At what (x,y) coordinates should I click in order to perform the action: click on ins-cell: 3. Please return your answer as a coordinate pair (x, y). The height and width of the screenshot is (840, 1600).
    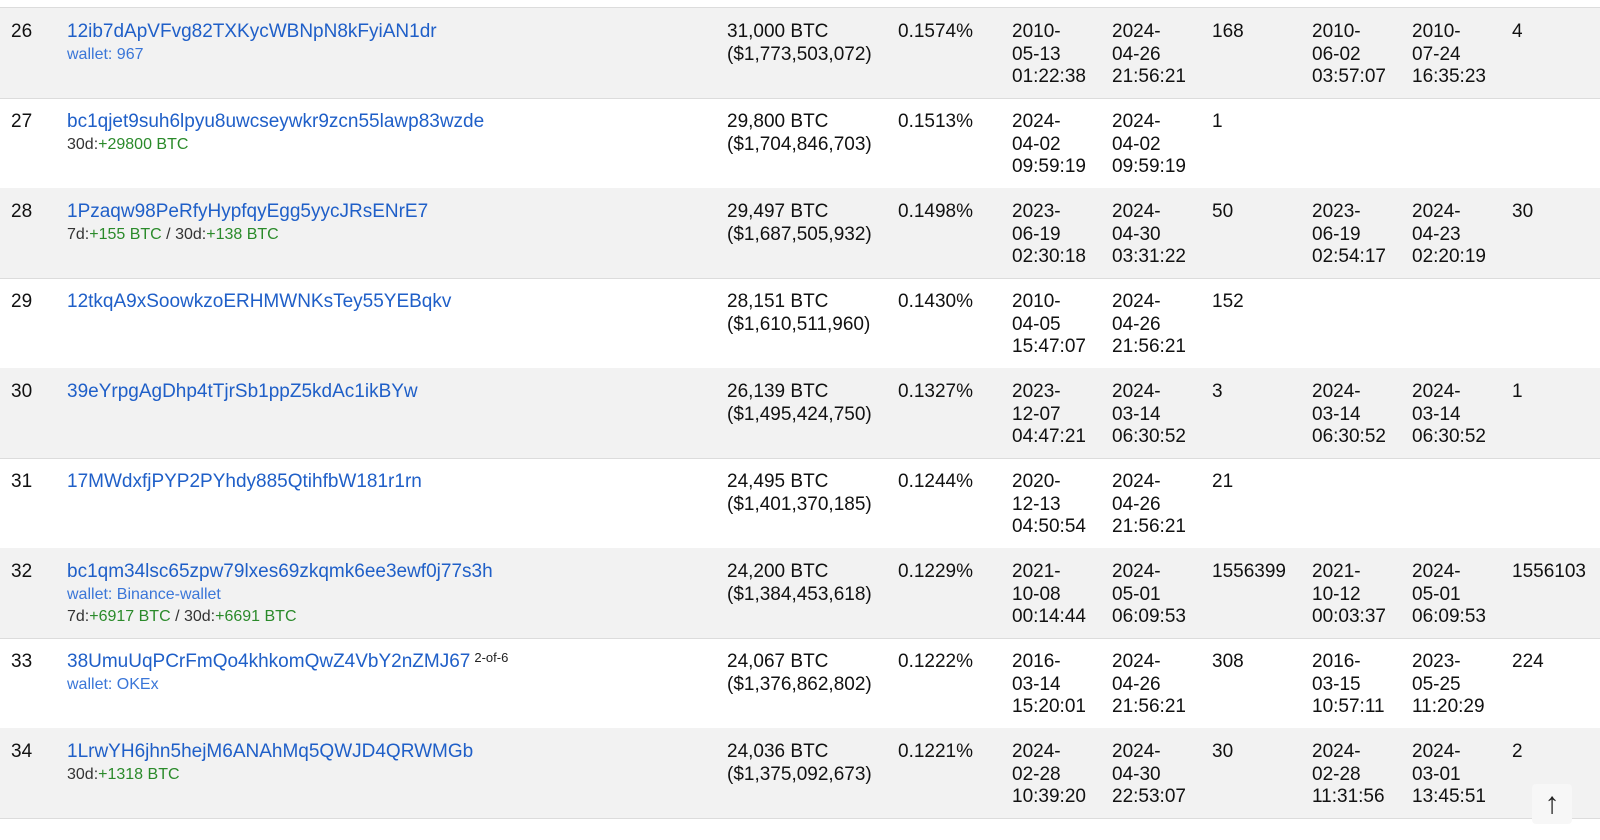
    Looking at the image, I should click on (1217, 392).